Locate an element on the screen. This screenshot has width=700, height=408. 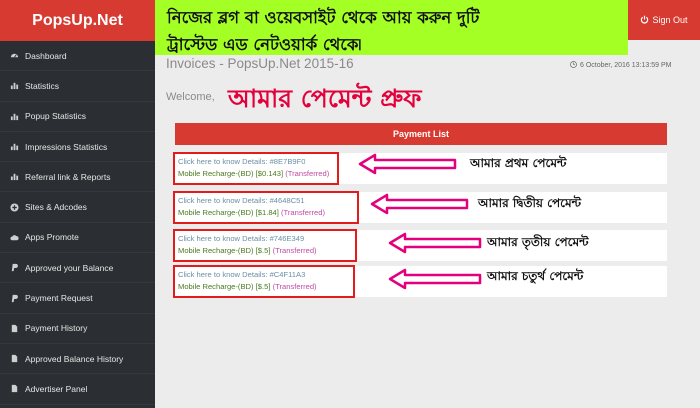
welcome-text: Welcome, is located at coordinates (190, 97).